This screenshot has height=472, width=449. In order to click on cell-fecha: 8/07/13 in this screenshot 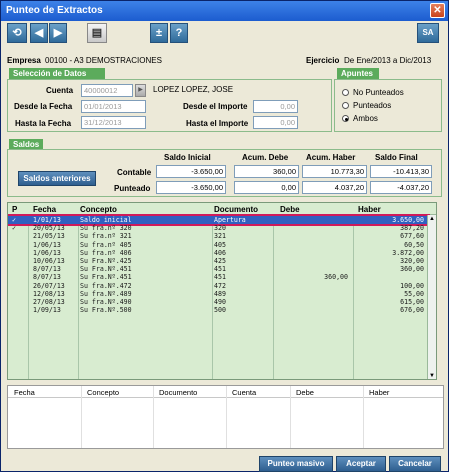, I will do `click(47, 269)`.